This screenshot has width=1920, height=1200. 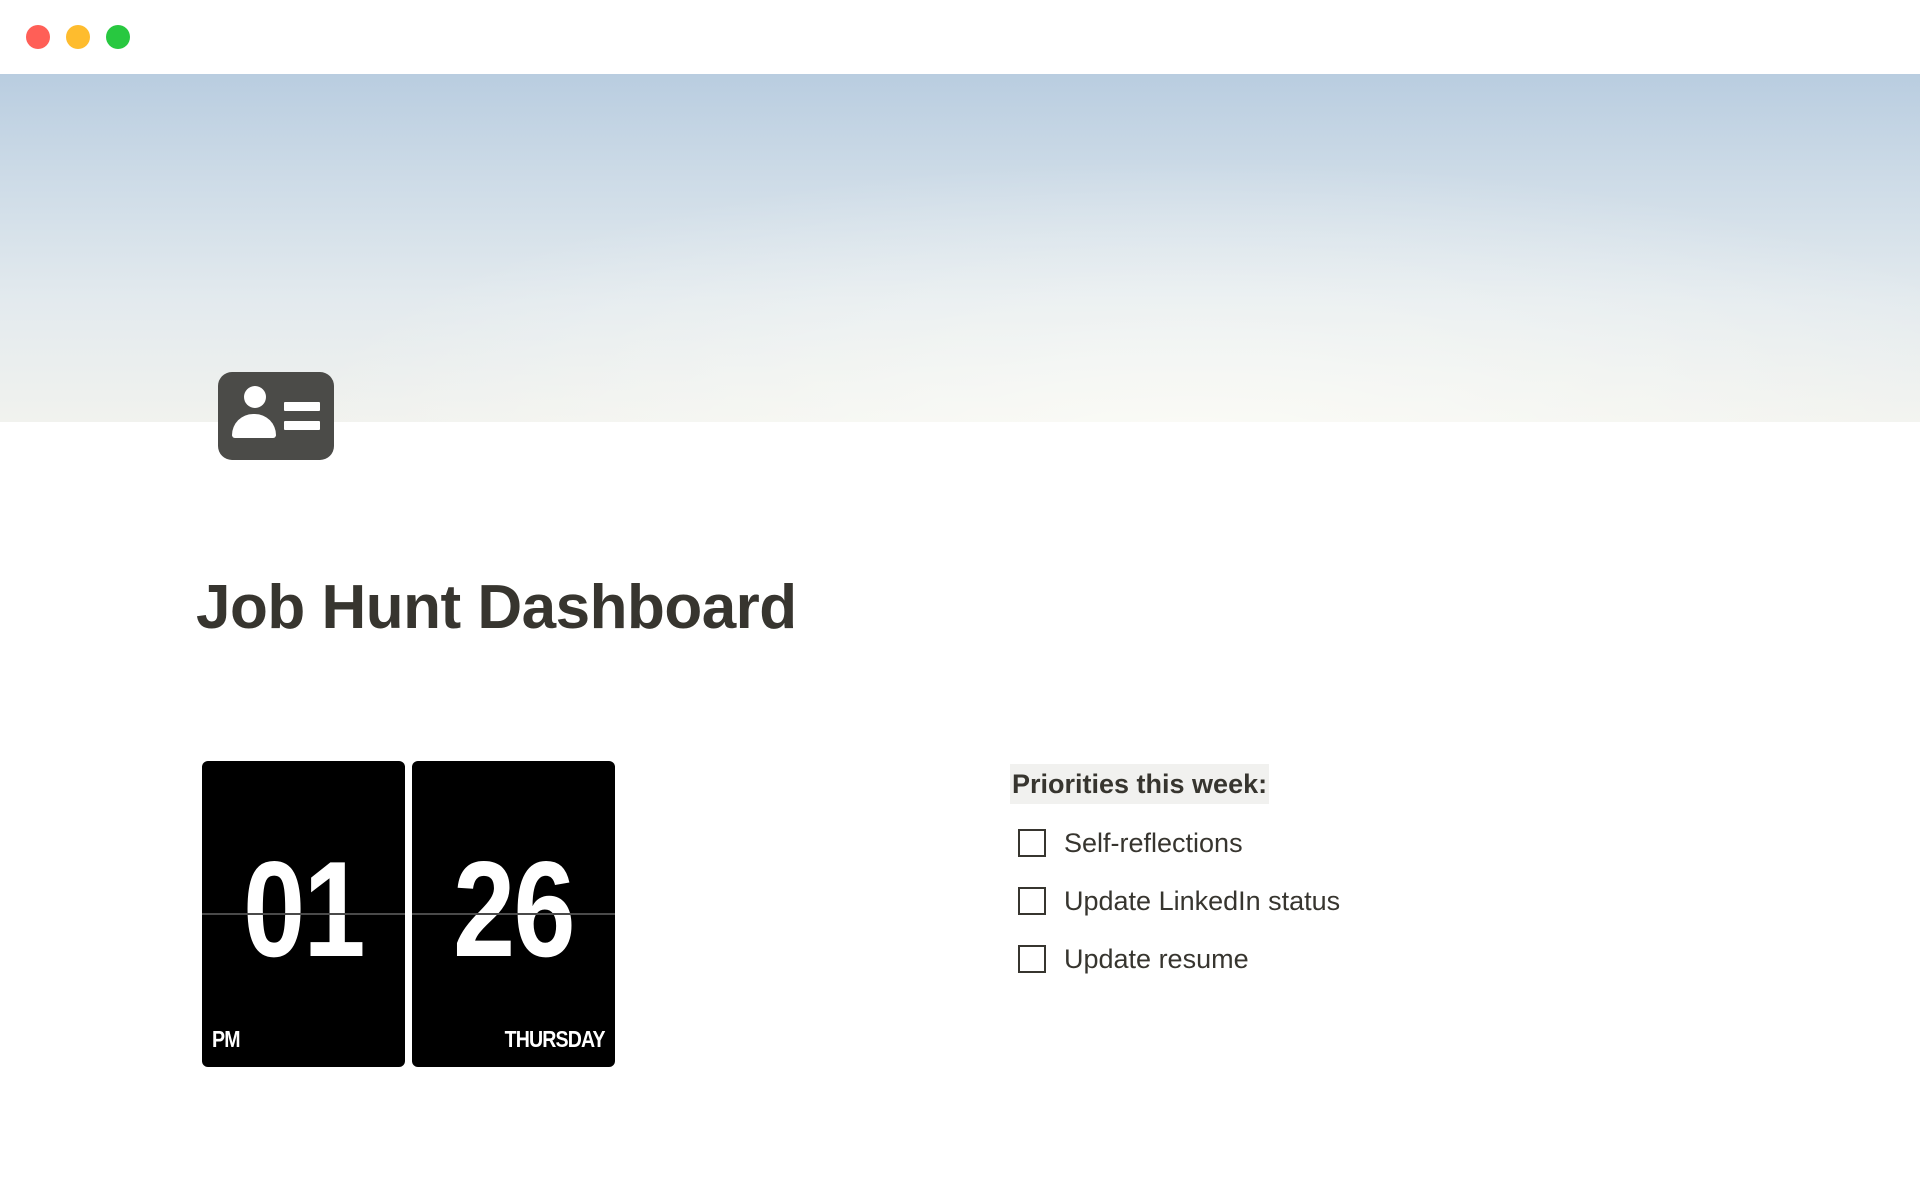 I want to click on todo-label: Update LinkedIn status, so click(x=1202, y=901).